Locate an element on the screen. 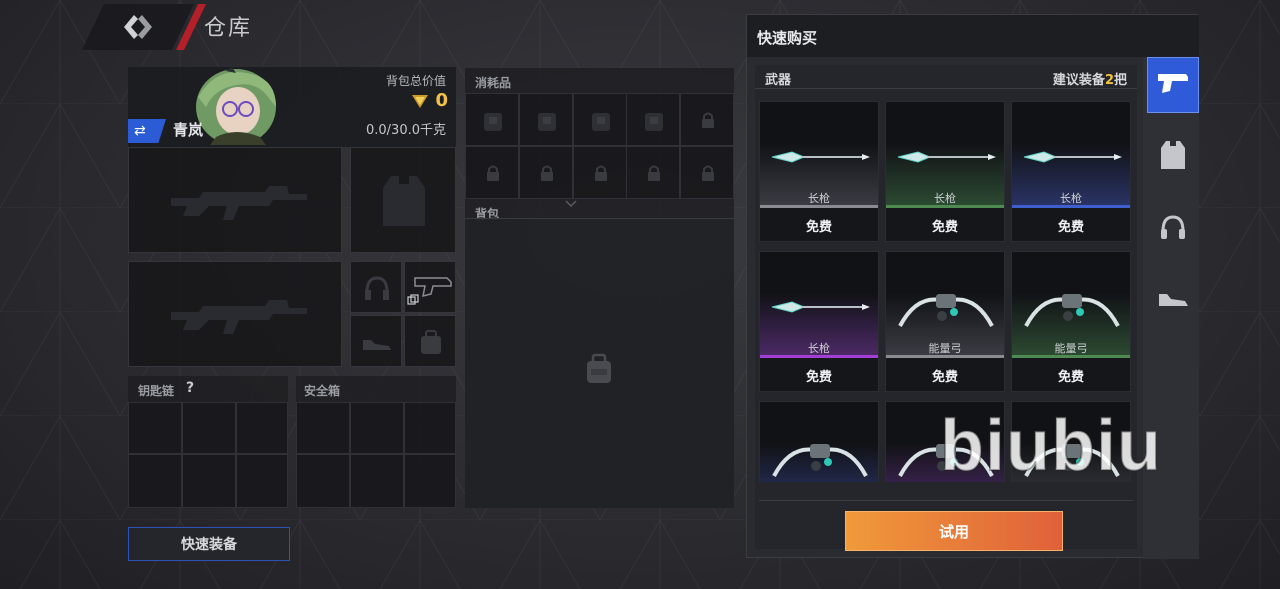 This screenshot has width=1280, height=589. keychain-help-icon: ? is located at coordinates (190, 388).